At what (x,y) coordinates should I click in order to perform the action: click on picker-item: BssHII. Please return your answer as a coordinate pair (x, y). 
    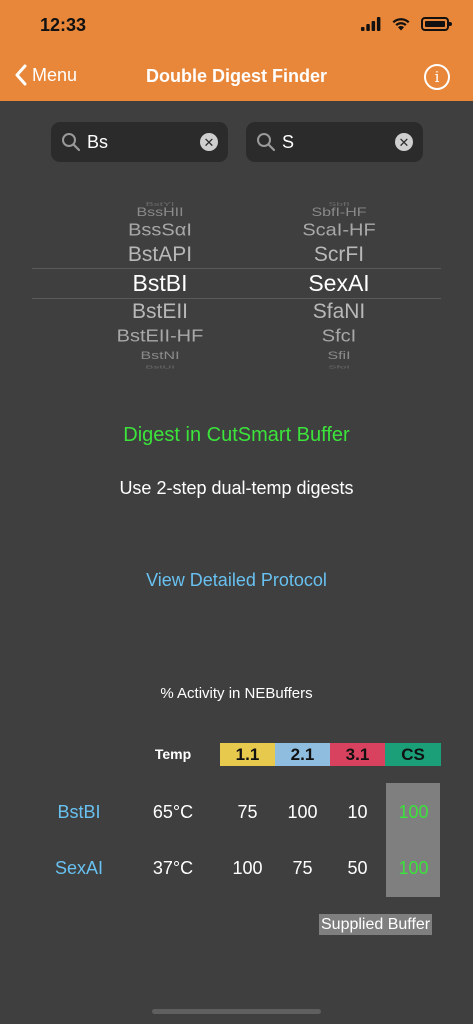
    Looking at the image, I should click on (160, 213).